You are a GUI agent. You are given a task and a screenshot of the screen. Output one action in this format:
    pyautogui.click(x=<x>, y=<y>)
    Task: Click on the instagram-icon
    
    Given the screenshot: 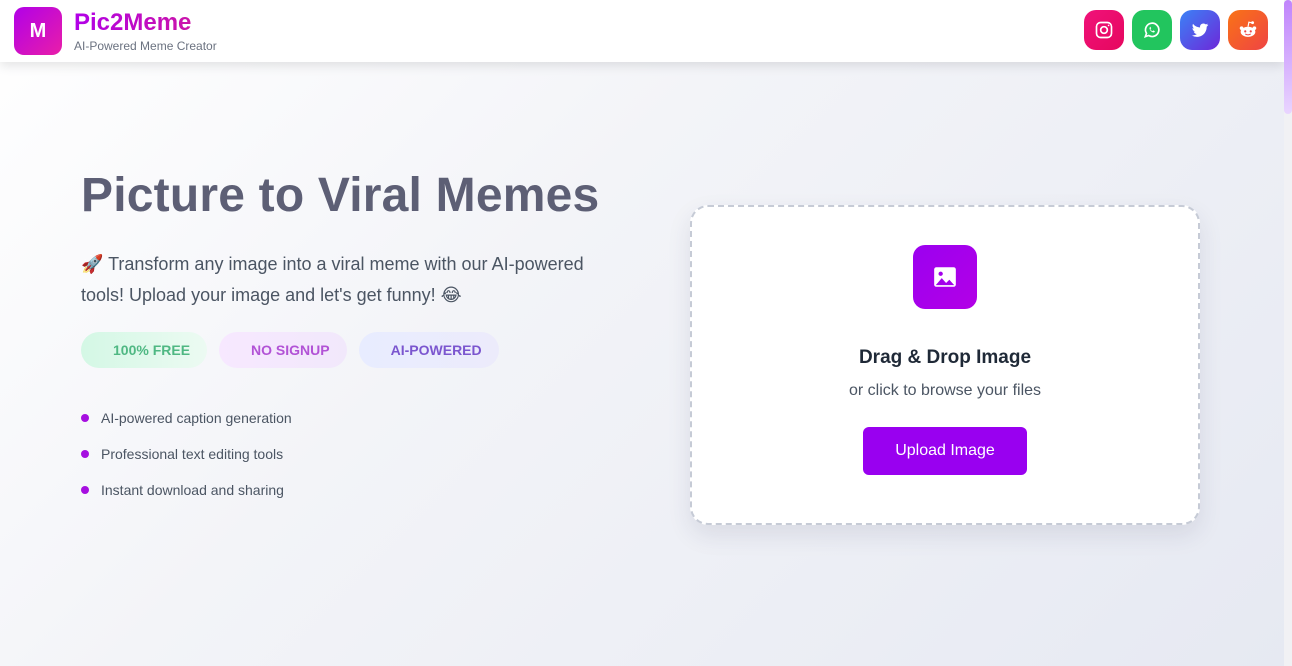 What is the action you would take?
    pyautogui.click(x=1104, y=30)
    